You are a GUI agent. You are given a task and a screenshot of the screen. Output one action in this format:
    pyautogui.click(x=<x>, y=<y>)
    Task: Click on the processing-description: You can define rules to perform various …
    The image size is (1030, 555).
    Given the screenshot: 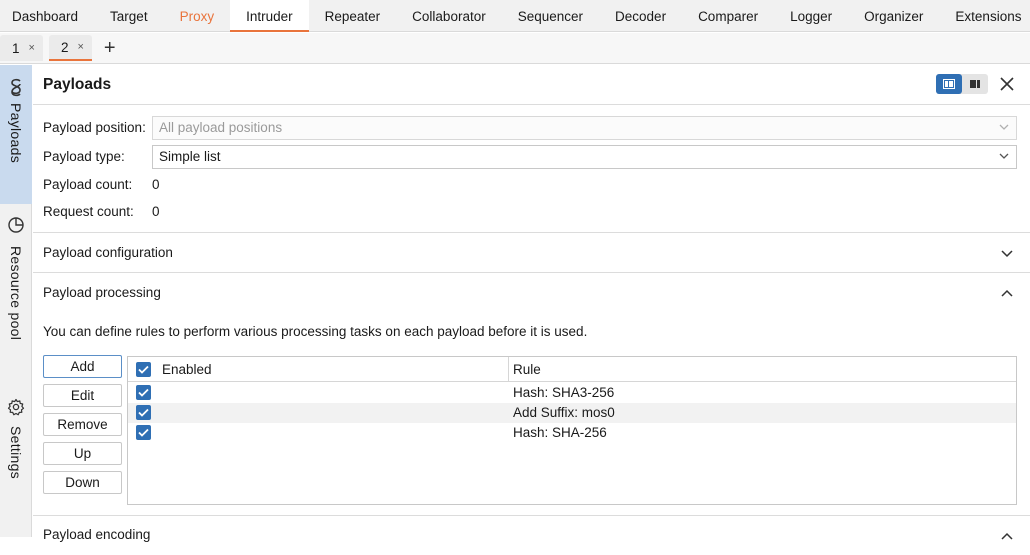 What is the action you would take?
    pyautogui.click(x=315, y=331)
    